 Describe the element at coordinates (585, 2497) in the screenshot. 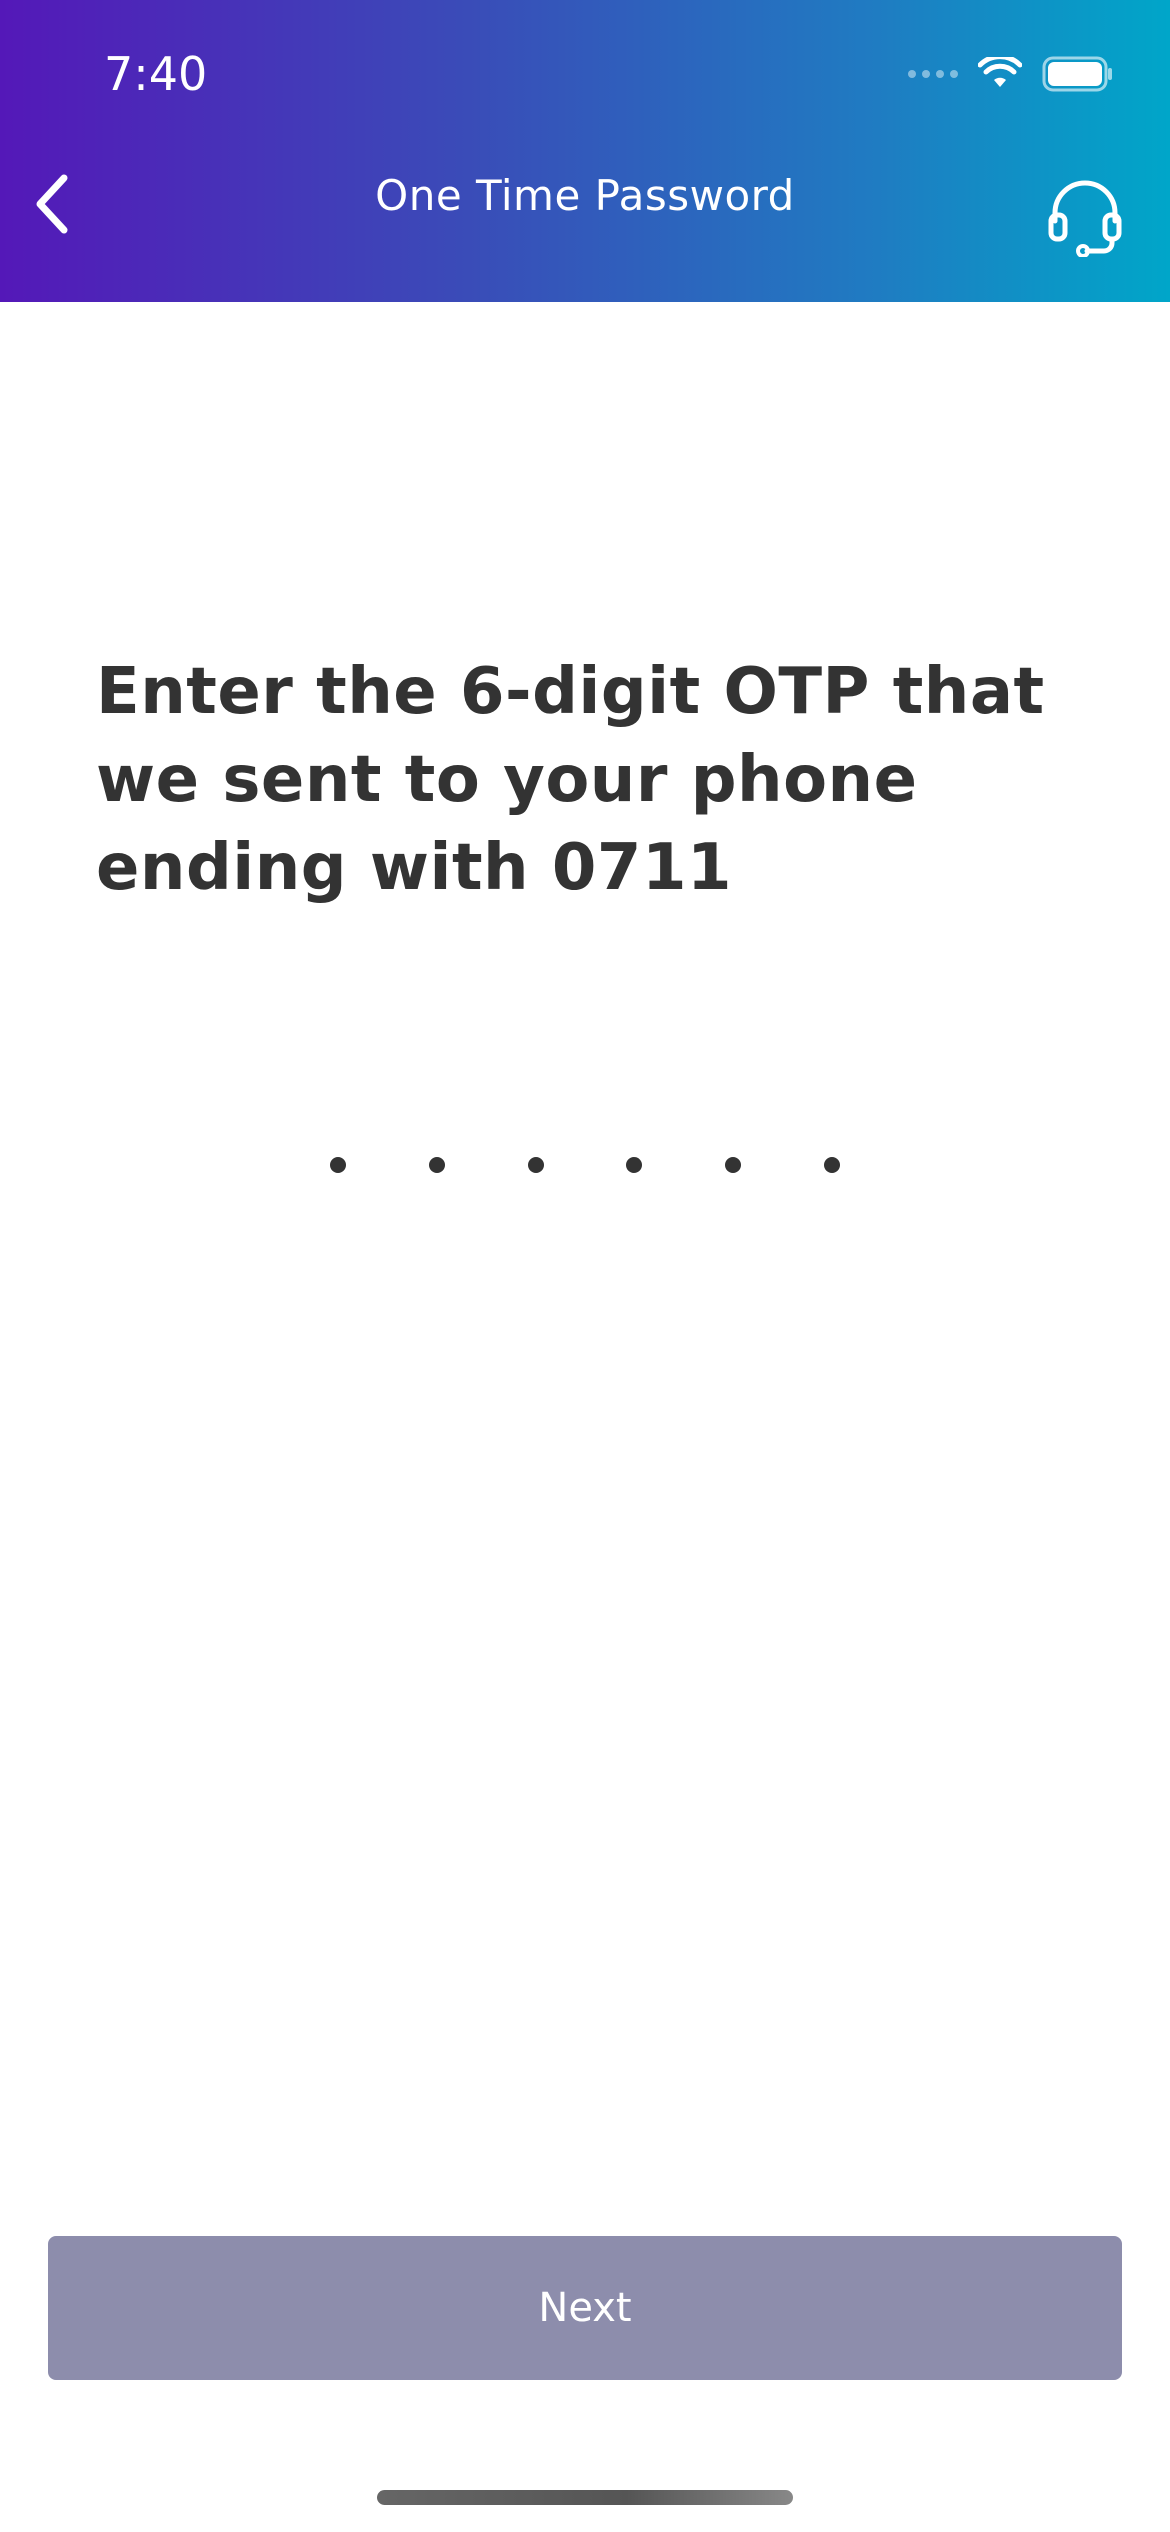

I see `home-indicator` at that location.